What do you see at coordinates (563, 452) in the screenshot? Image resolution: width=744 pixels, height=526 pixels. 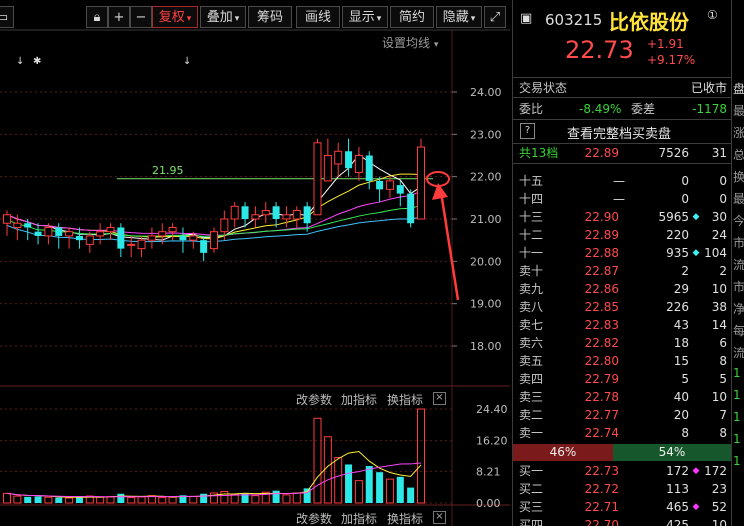 I see `sell-ratio: 46%` at bounding box center [563, 452].